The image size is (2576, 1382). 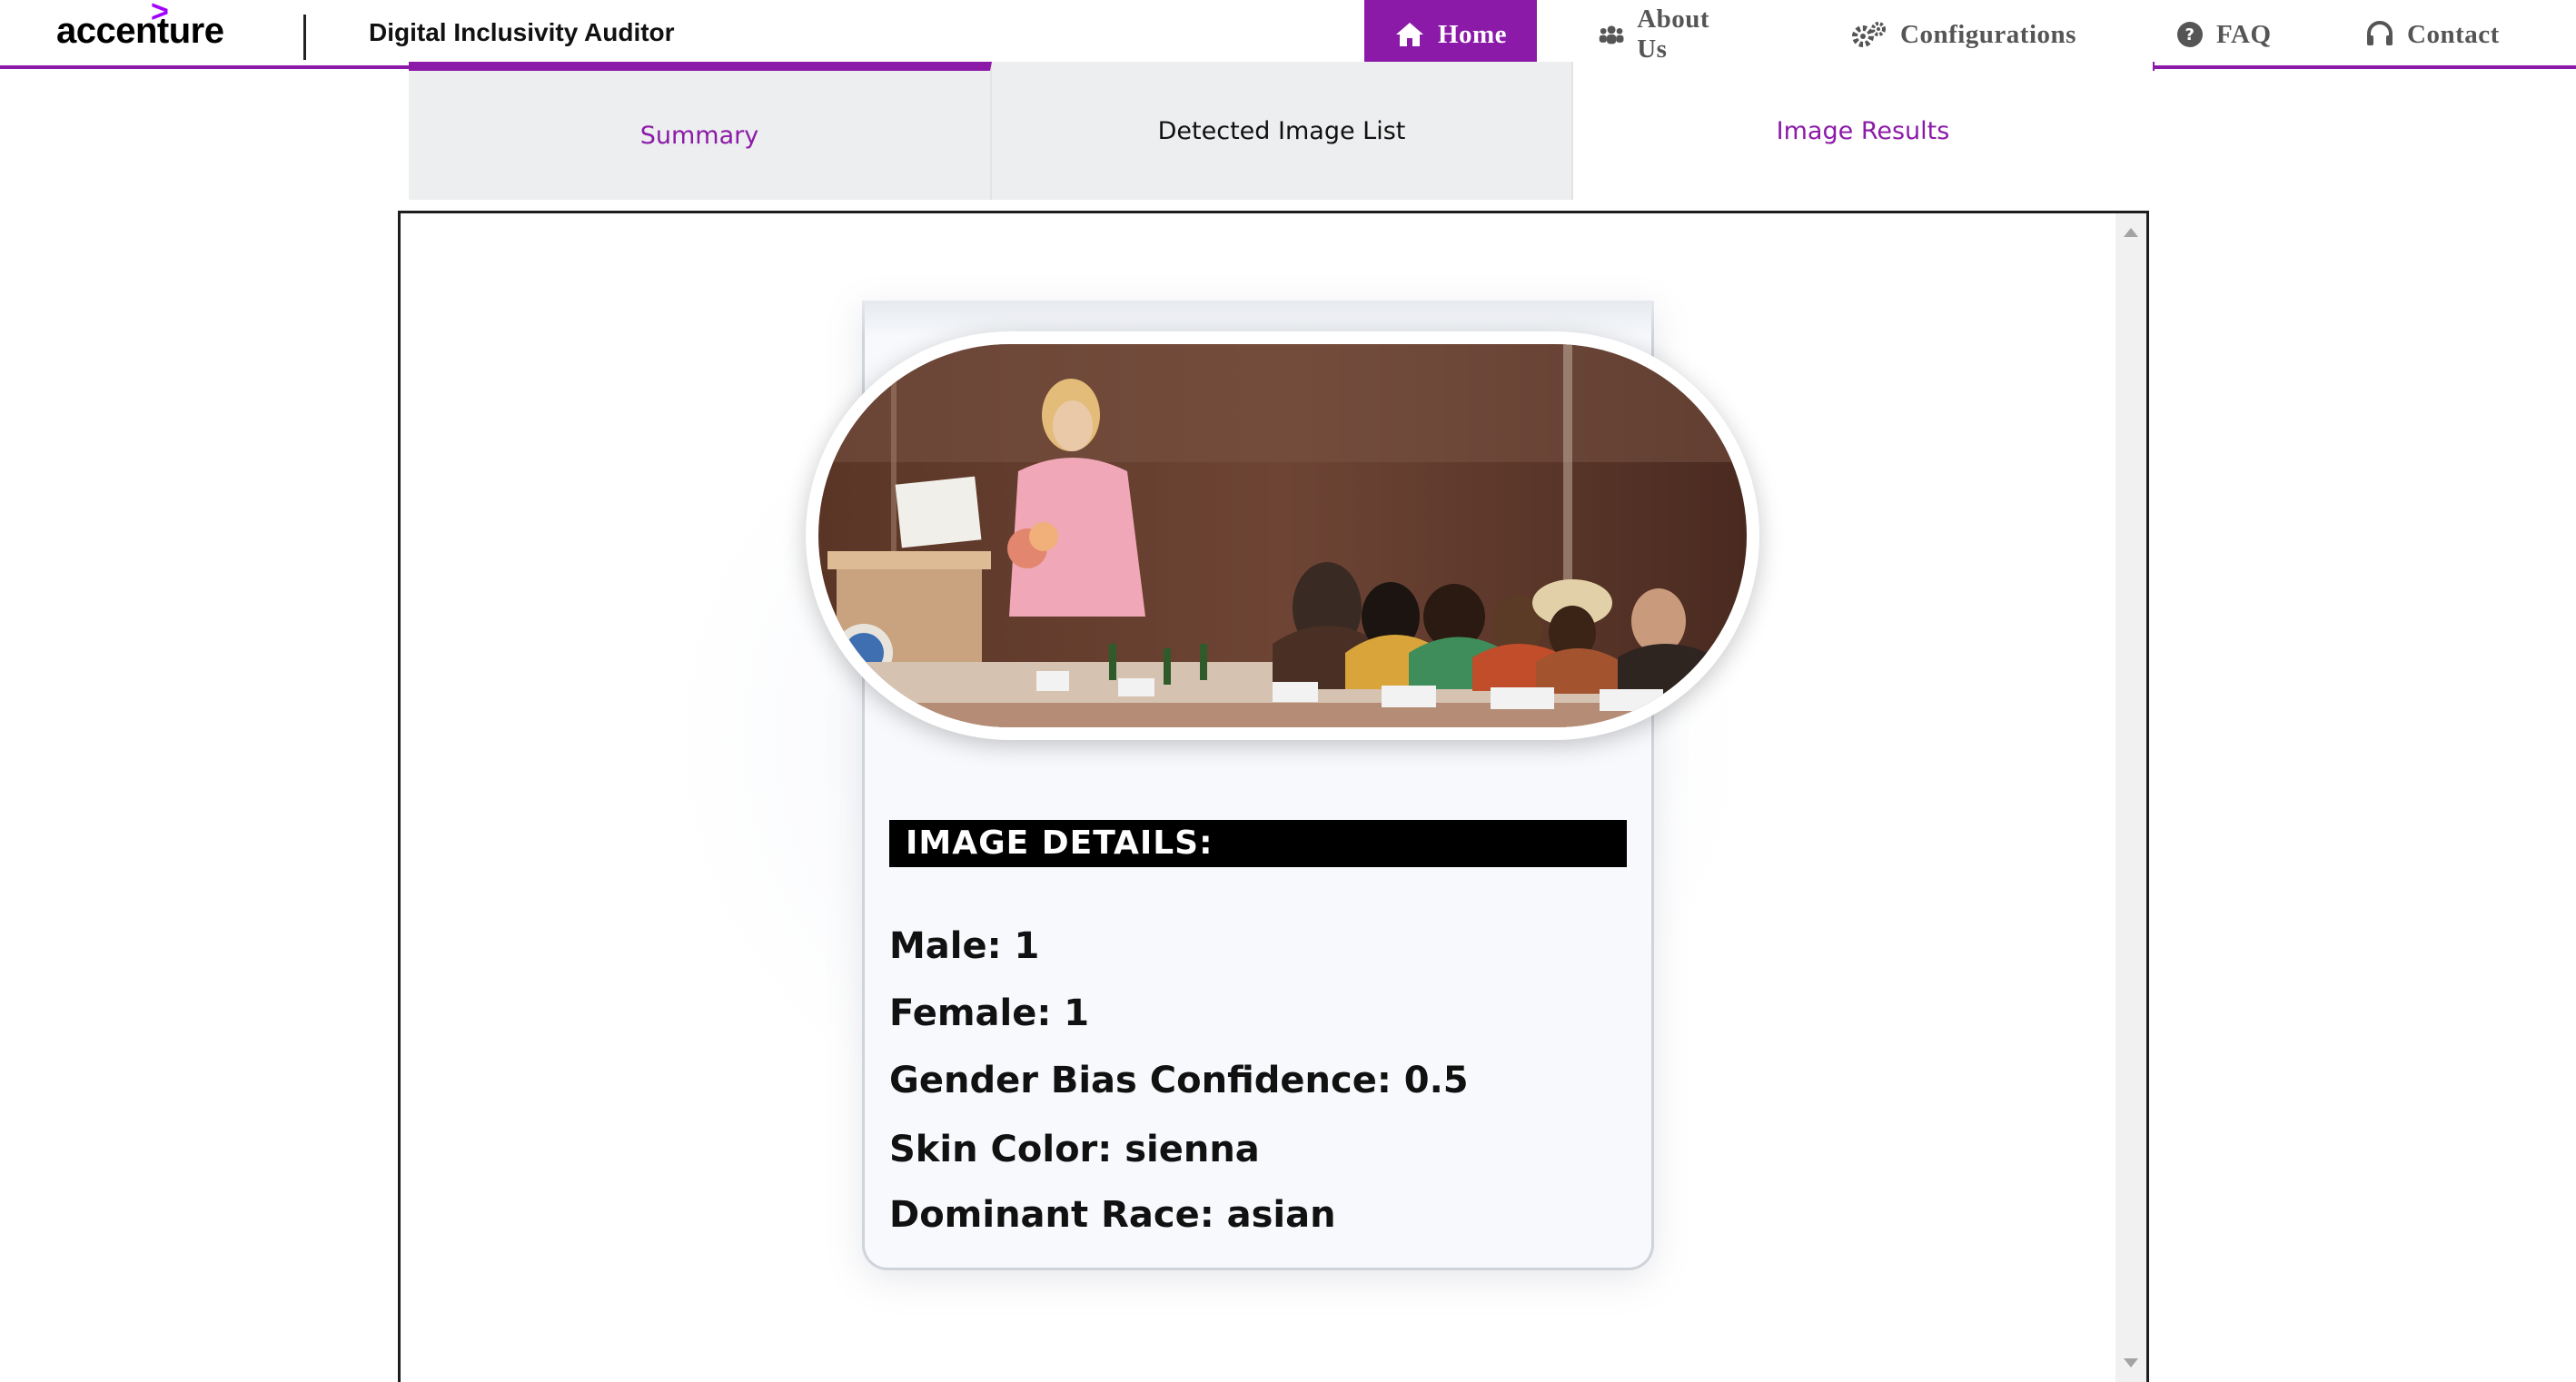 What do you see at coordinates (699, 135) in the screenshot?
I see `tab-summary-label: Summary` at bounding box center [699, 135].